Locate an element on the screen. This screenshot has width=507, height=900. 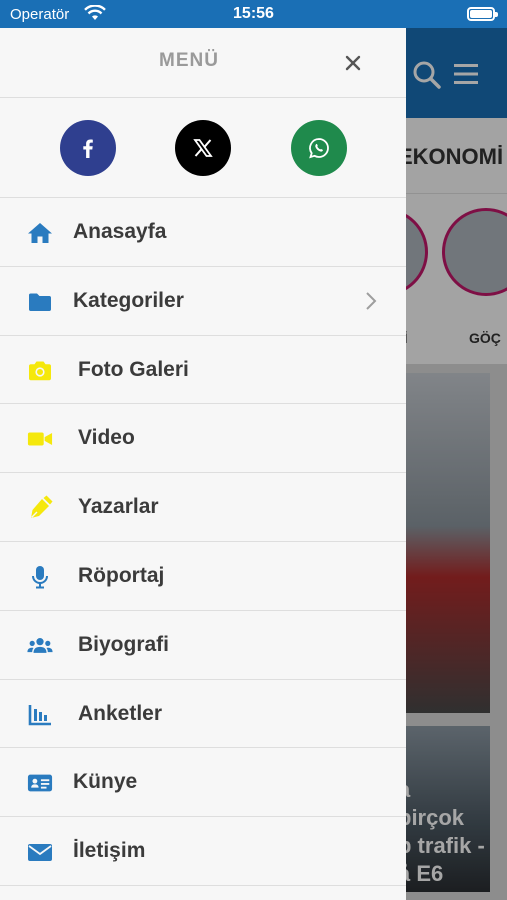
menu-item-label: Foto Galeri is located at coordinates (133, 369).